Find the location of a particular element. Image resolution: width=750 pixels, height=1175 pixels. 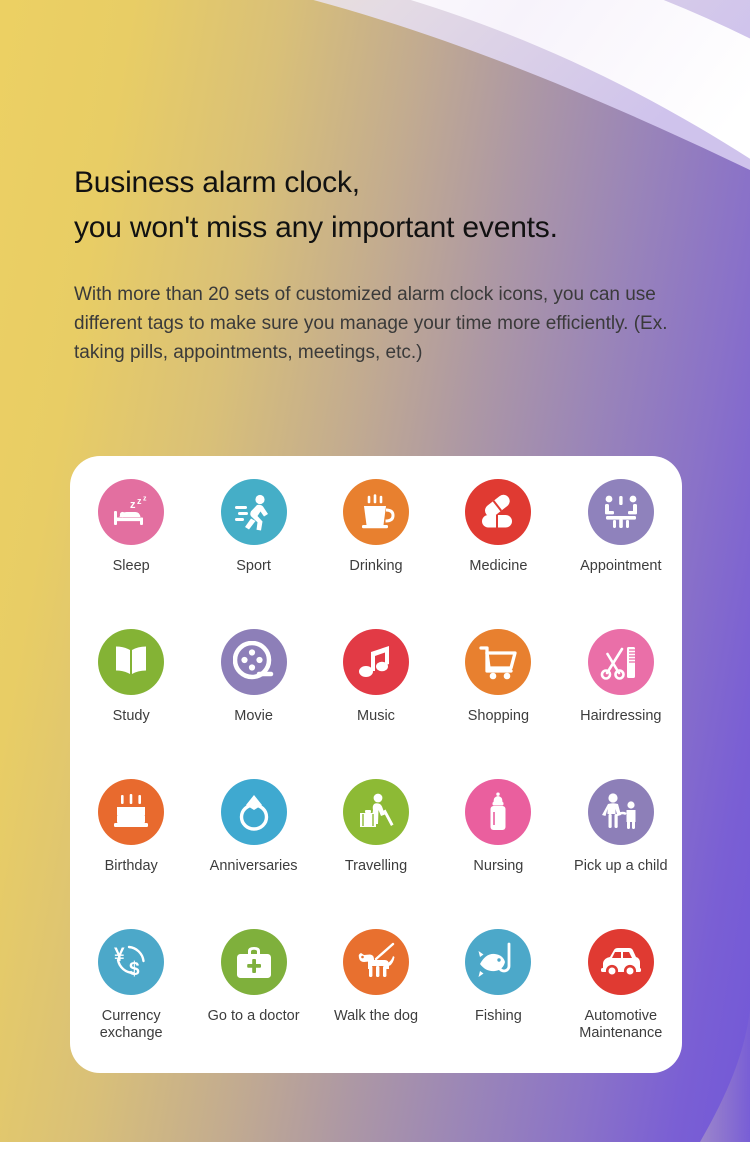

icon-tile-sport: Sport is located at coordinates (253, 549).